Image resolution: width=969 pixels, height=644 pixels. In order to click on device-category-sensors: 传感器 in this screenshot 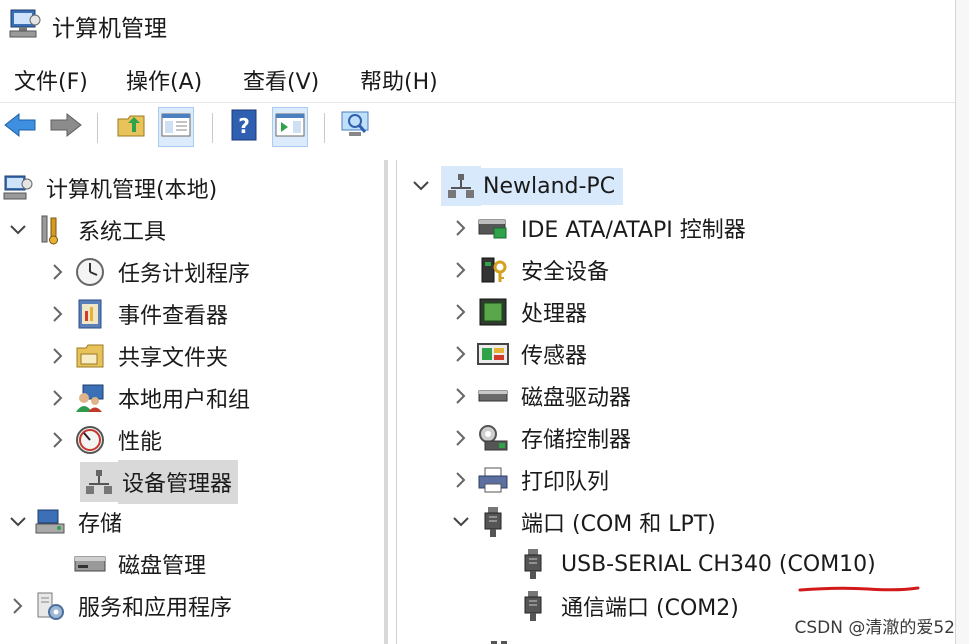, I will do `click(521, 354)`.